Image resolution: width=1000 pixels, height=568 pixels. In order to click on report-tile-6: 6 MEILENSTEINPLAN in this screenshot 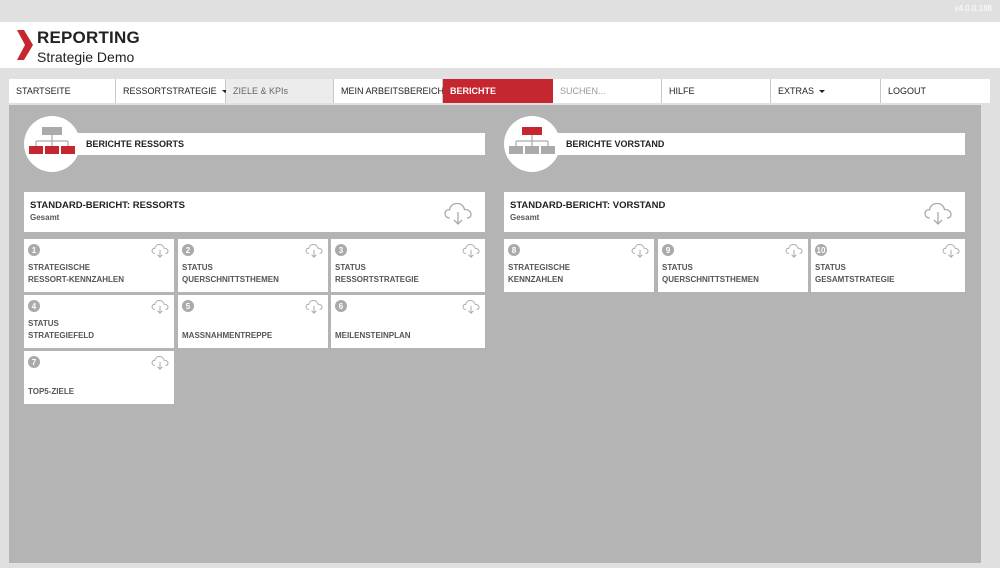, I will do `click(408, 321)`.